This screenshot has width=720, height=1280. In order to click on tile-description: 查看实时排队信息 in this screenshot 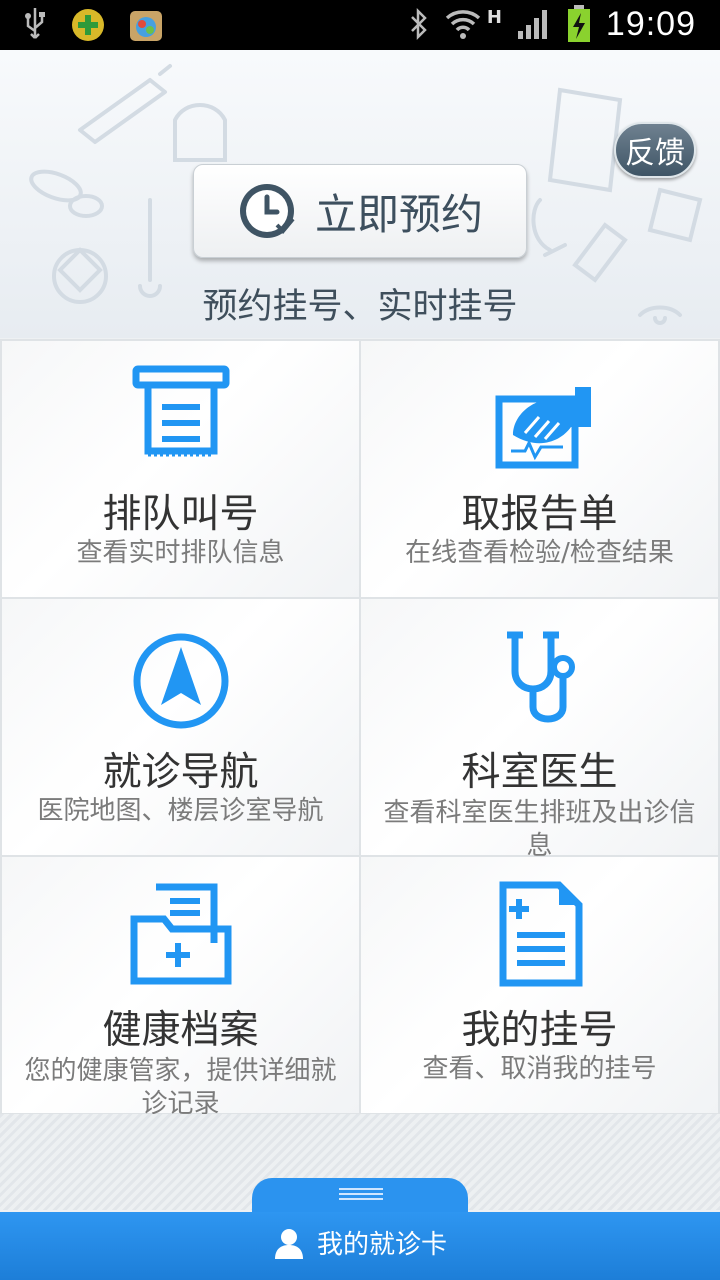, I will do `click(180, 553)`.